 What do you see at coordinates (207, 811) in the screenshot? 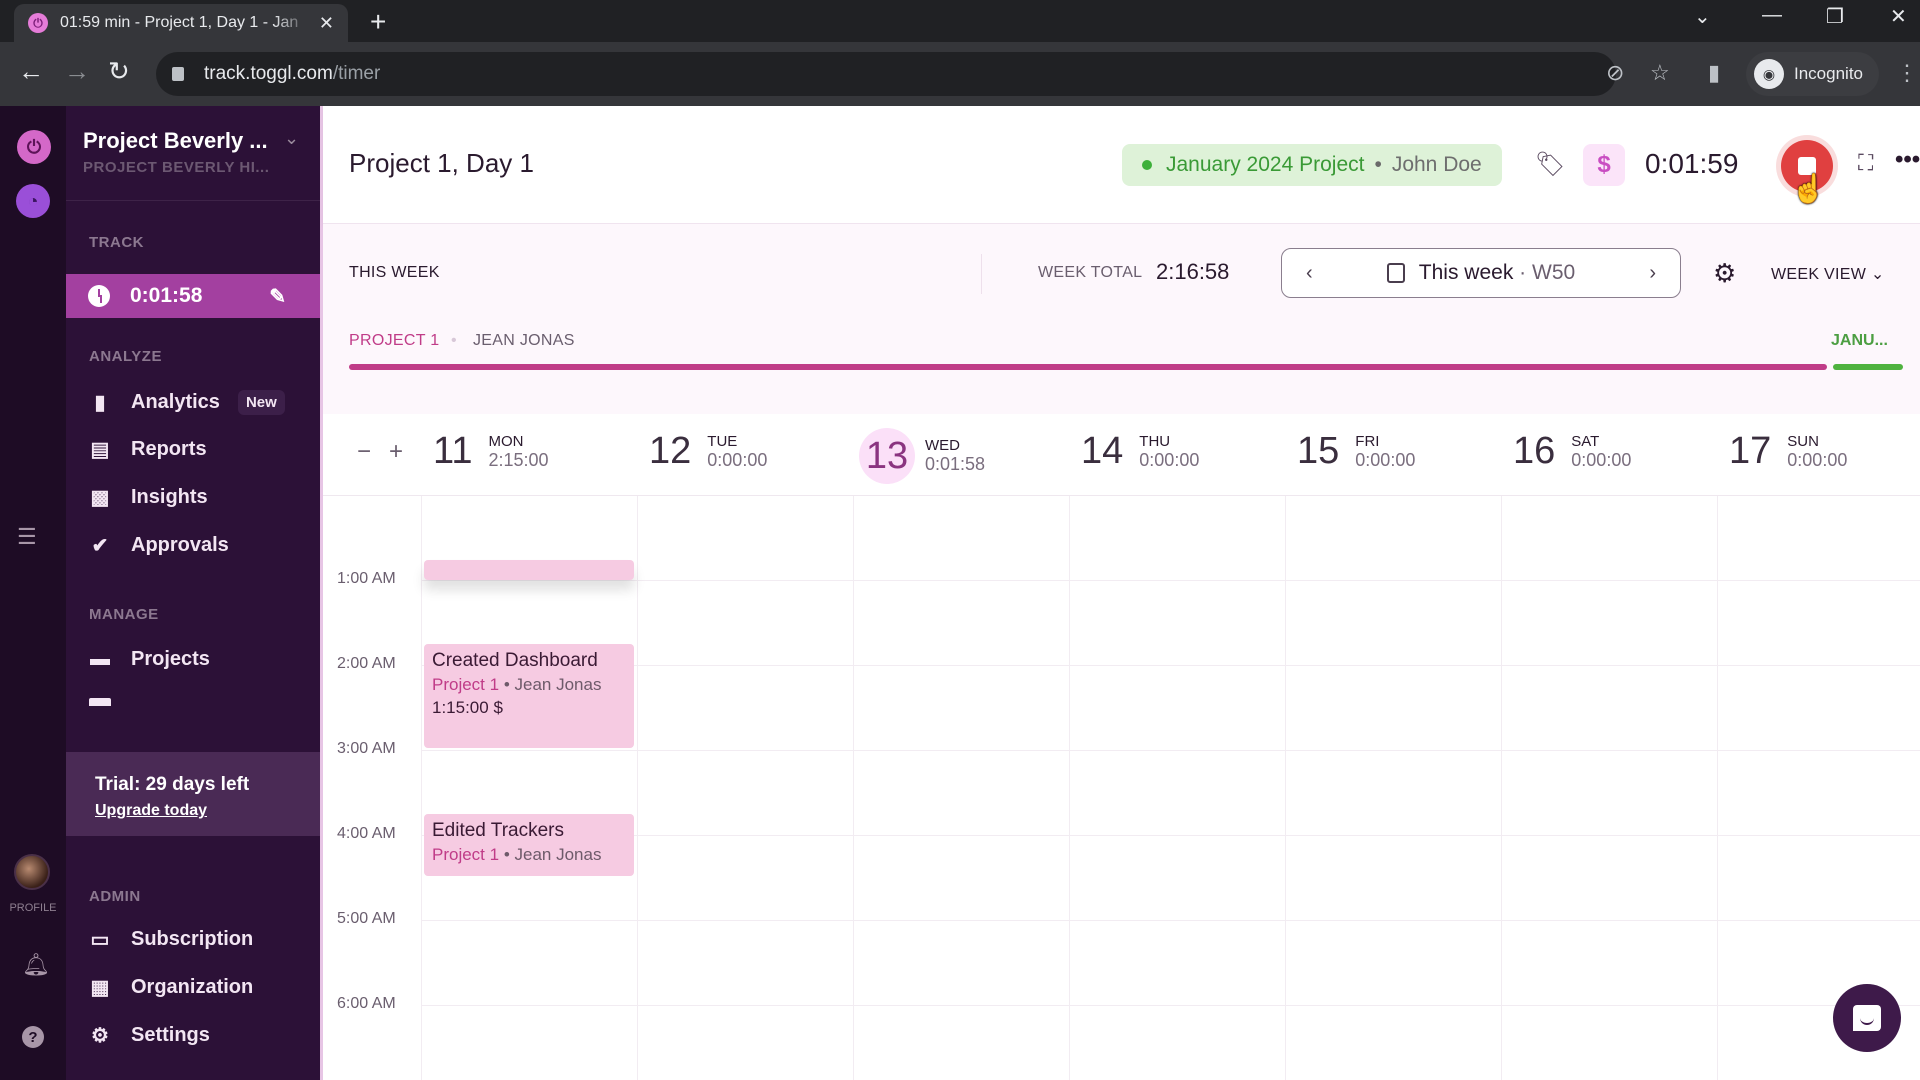
I see `upgrade-link: Upgrade today` at bounding box center [207, 811].